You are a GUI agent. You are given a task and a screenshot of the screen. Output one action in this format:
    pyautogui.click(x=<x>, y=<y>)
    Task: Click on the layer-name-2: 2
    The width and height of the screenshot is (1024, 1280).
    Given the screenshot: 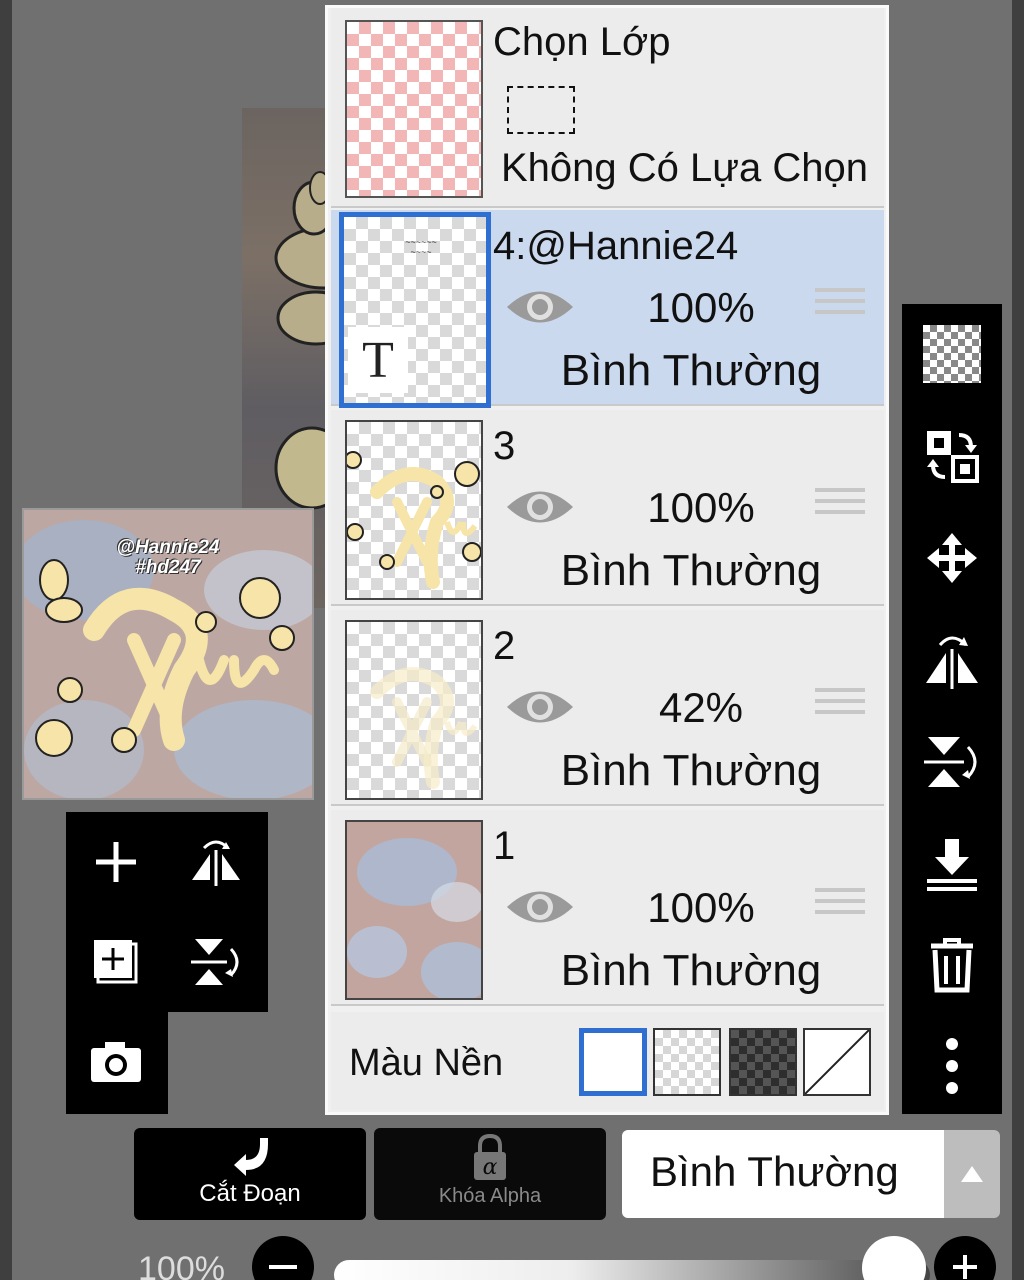 What is the action you would take?
    pyautogui.click(x=504, y=646)
    